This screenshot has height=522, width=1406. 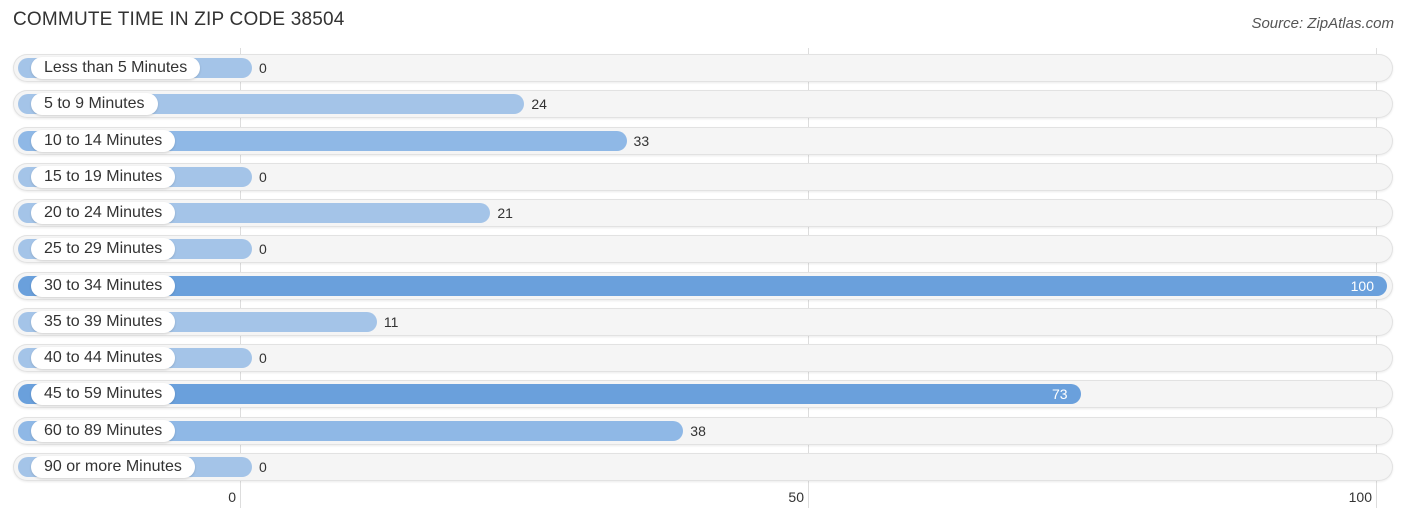 I want to click on x-tick-label: 50, so click(x=796, y=497).